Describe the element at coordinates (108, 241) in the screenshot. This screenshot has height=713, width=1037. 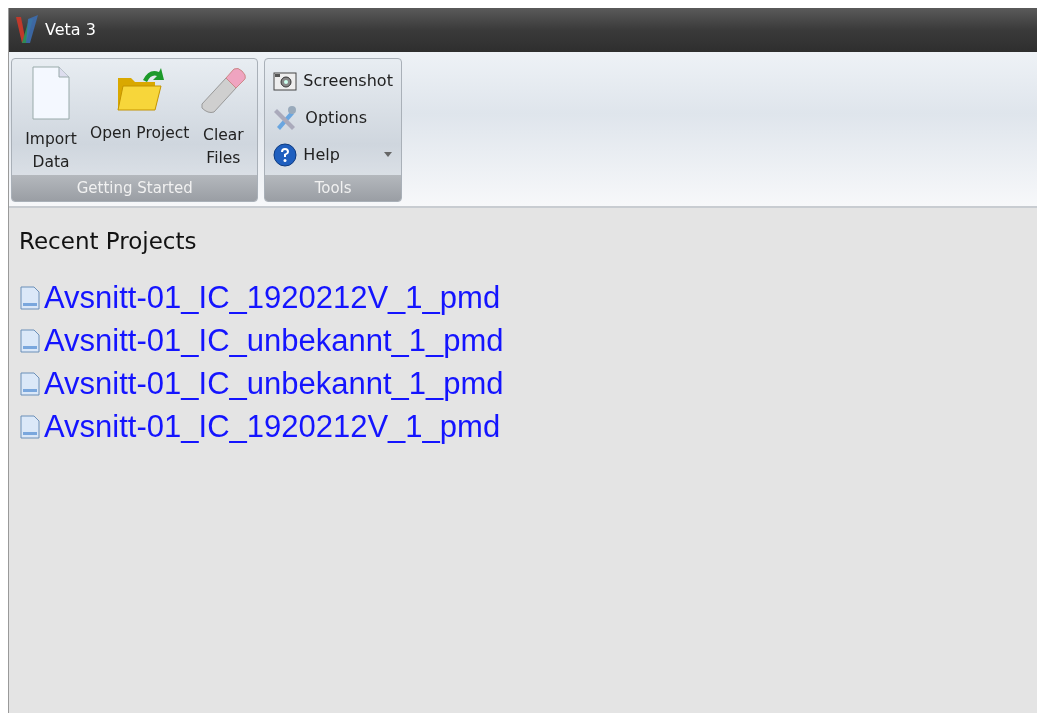
I see `section-heading: Recent Projects` at that location.